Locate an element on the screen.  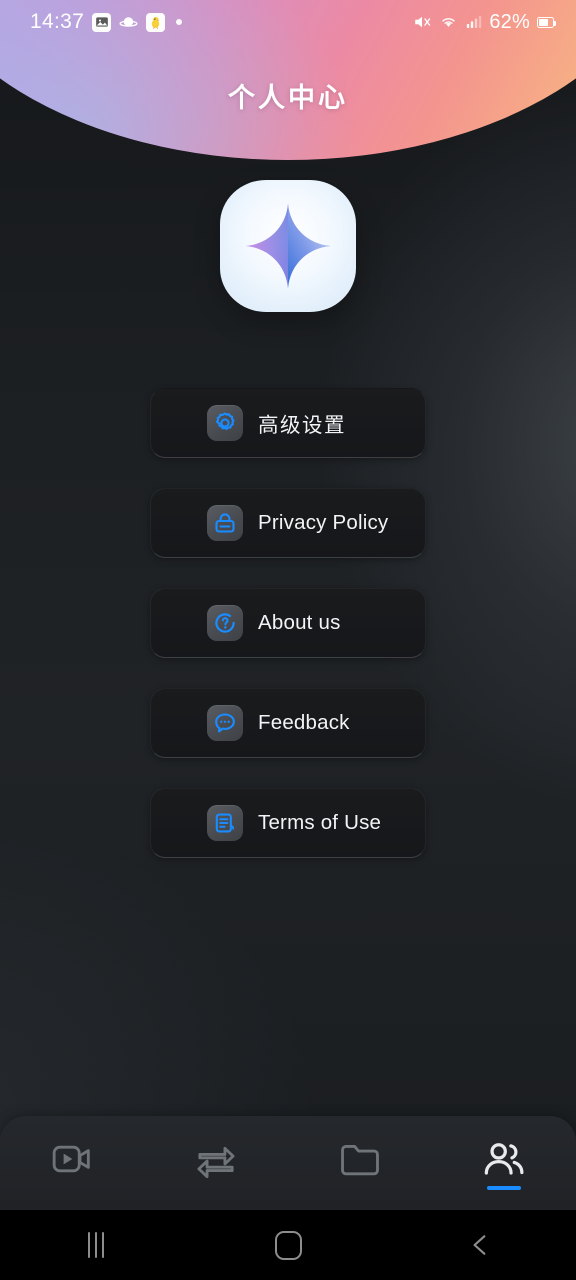
wifi-icon is located at coordinates (448, 22).